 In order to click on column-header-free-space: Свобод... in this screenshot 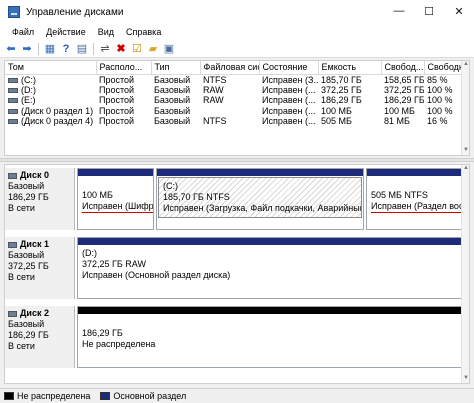, I will do `click(403, 68)`.